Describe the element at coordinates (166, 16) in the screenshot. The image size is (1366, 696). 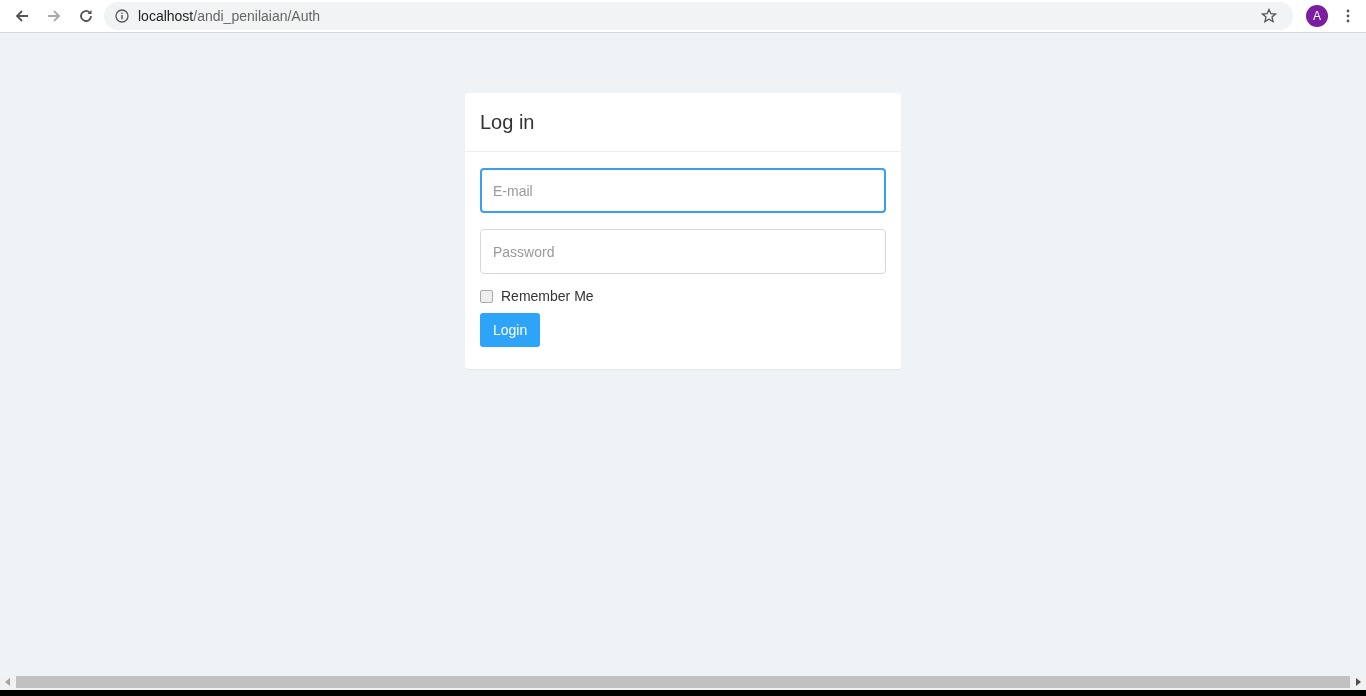
I see `url-host: localhost` at that location.